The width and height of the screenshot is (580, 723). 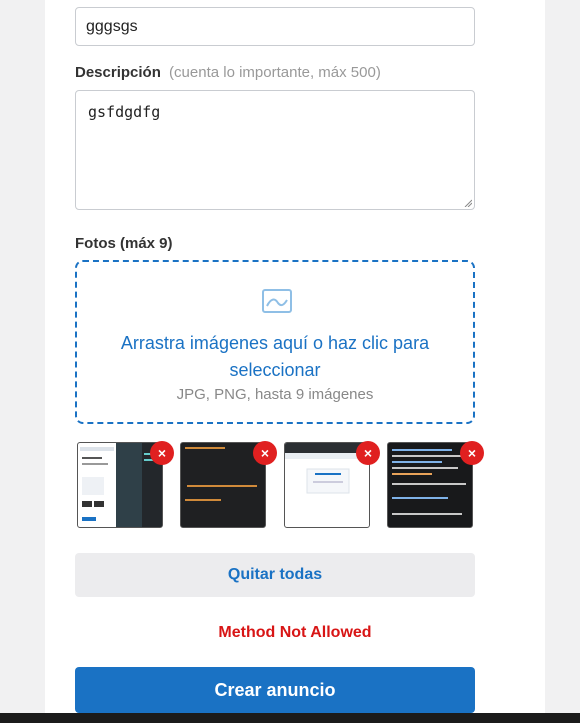 What do you see at coordinates (275, 690) in the screenshot?
I see `create-listing-button: Crear anuncio` at bounding box center [275, 690].